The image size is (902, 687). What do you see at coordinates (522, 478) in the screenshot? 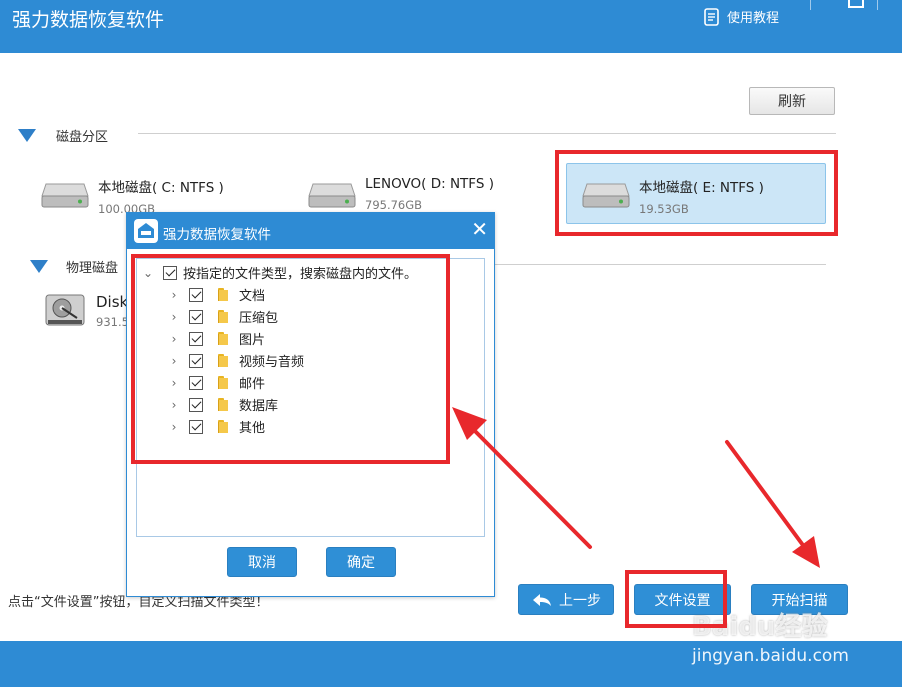
I see `annotation-arrow-left` at bounding box center [522, 478].